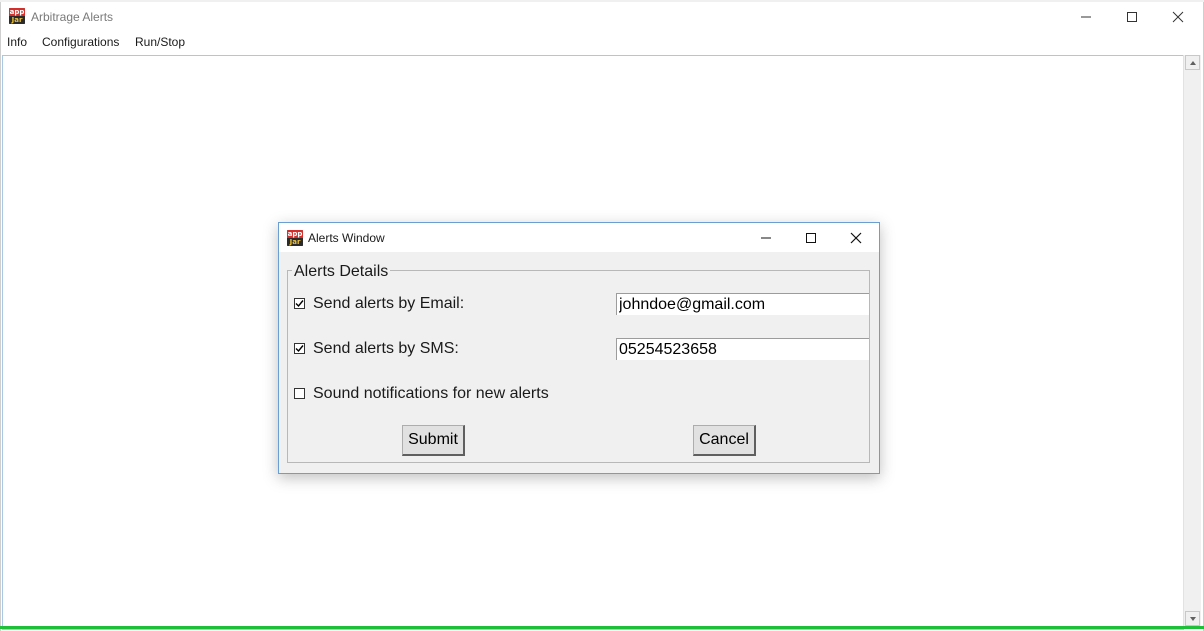  What do you see at coordinates (80, 42) in the screenshot?
I see `menu-configurations: Configurations` at bounding box center [80, 42].